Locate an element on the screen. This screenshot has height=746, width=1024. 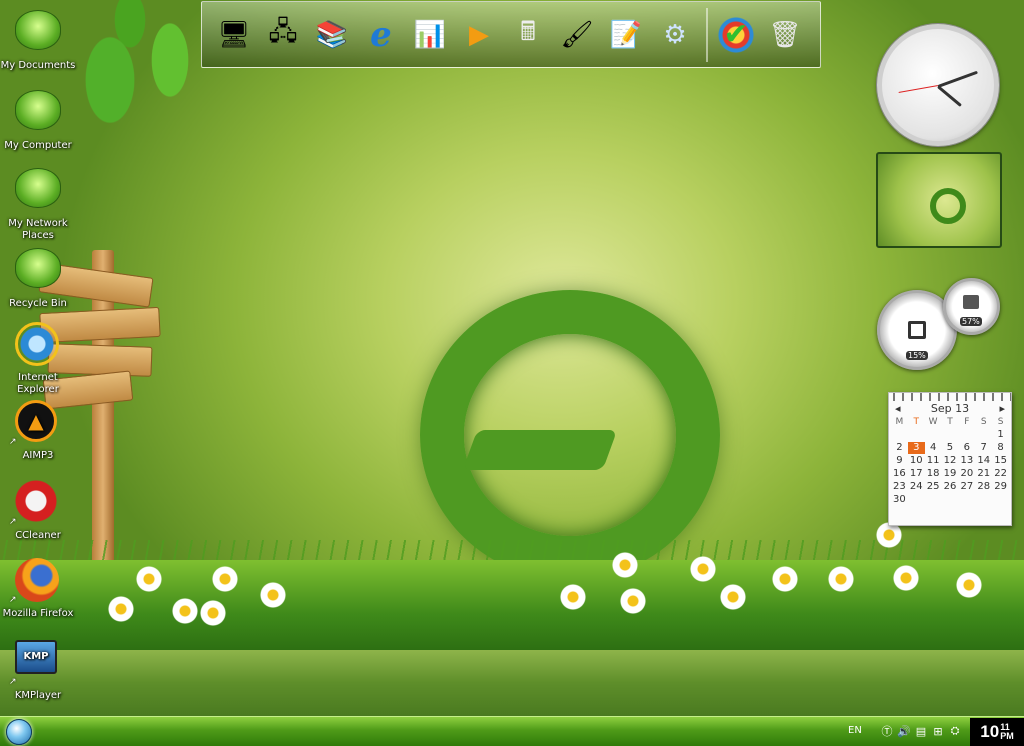
calendar-day: 18 is located at coordinates (933, 474).